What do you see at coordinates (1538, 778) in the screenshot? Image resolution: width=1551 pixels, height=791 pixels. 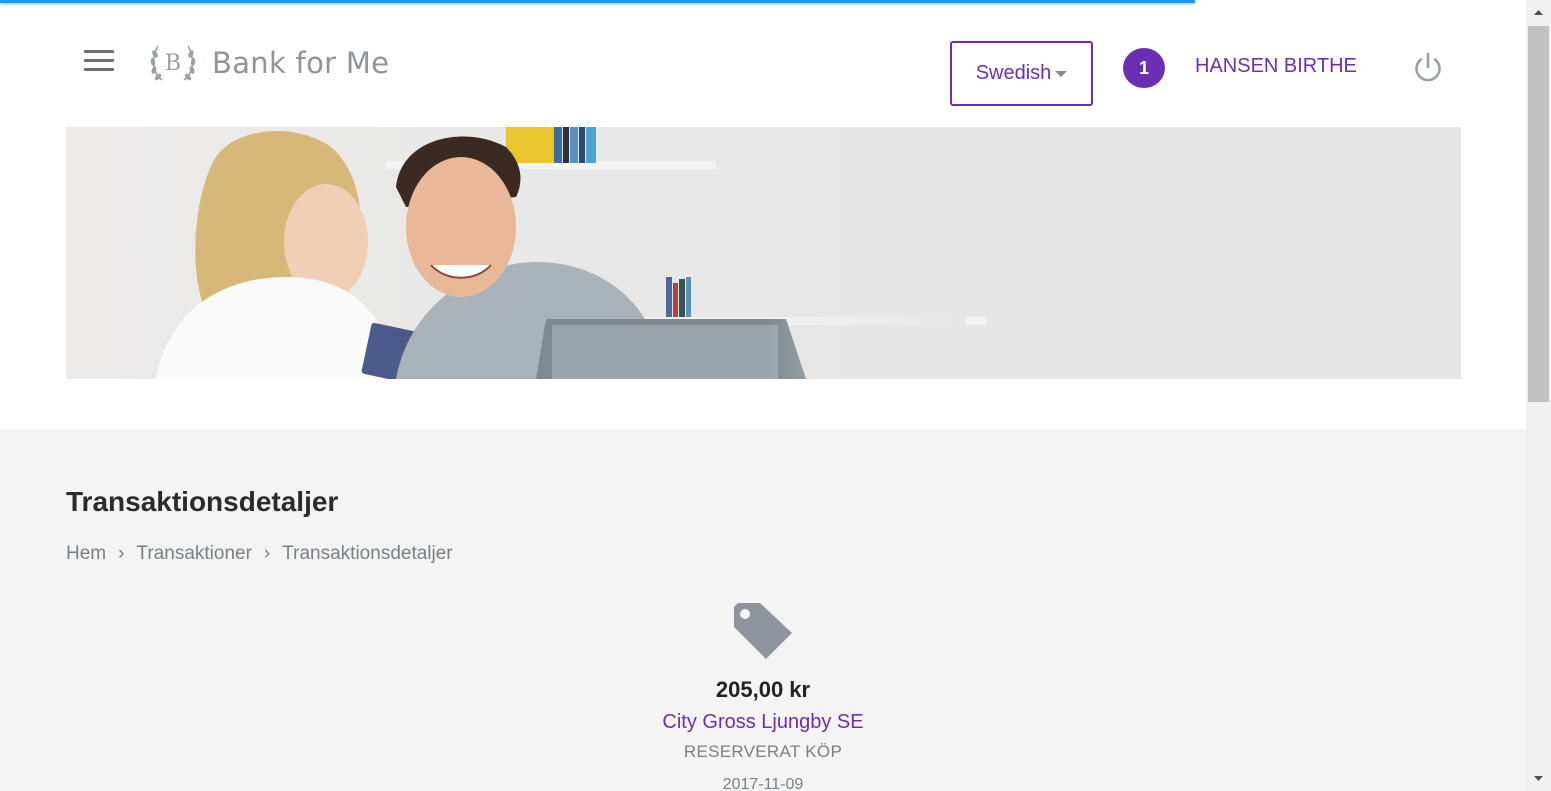 I see `scroll-down-arrow-icon` at bounding box center [1538, 778].